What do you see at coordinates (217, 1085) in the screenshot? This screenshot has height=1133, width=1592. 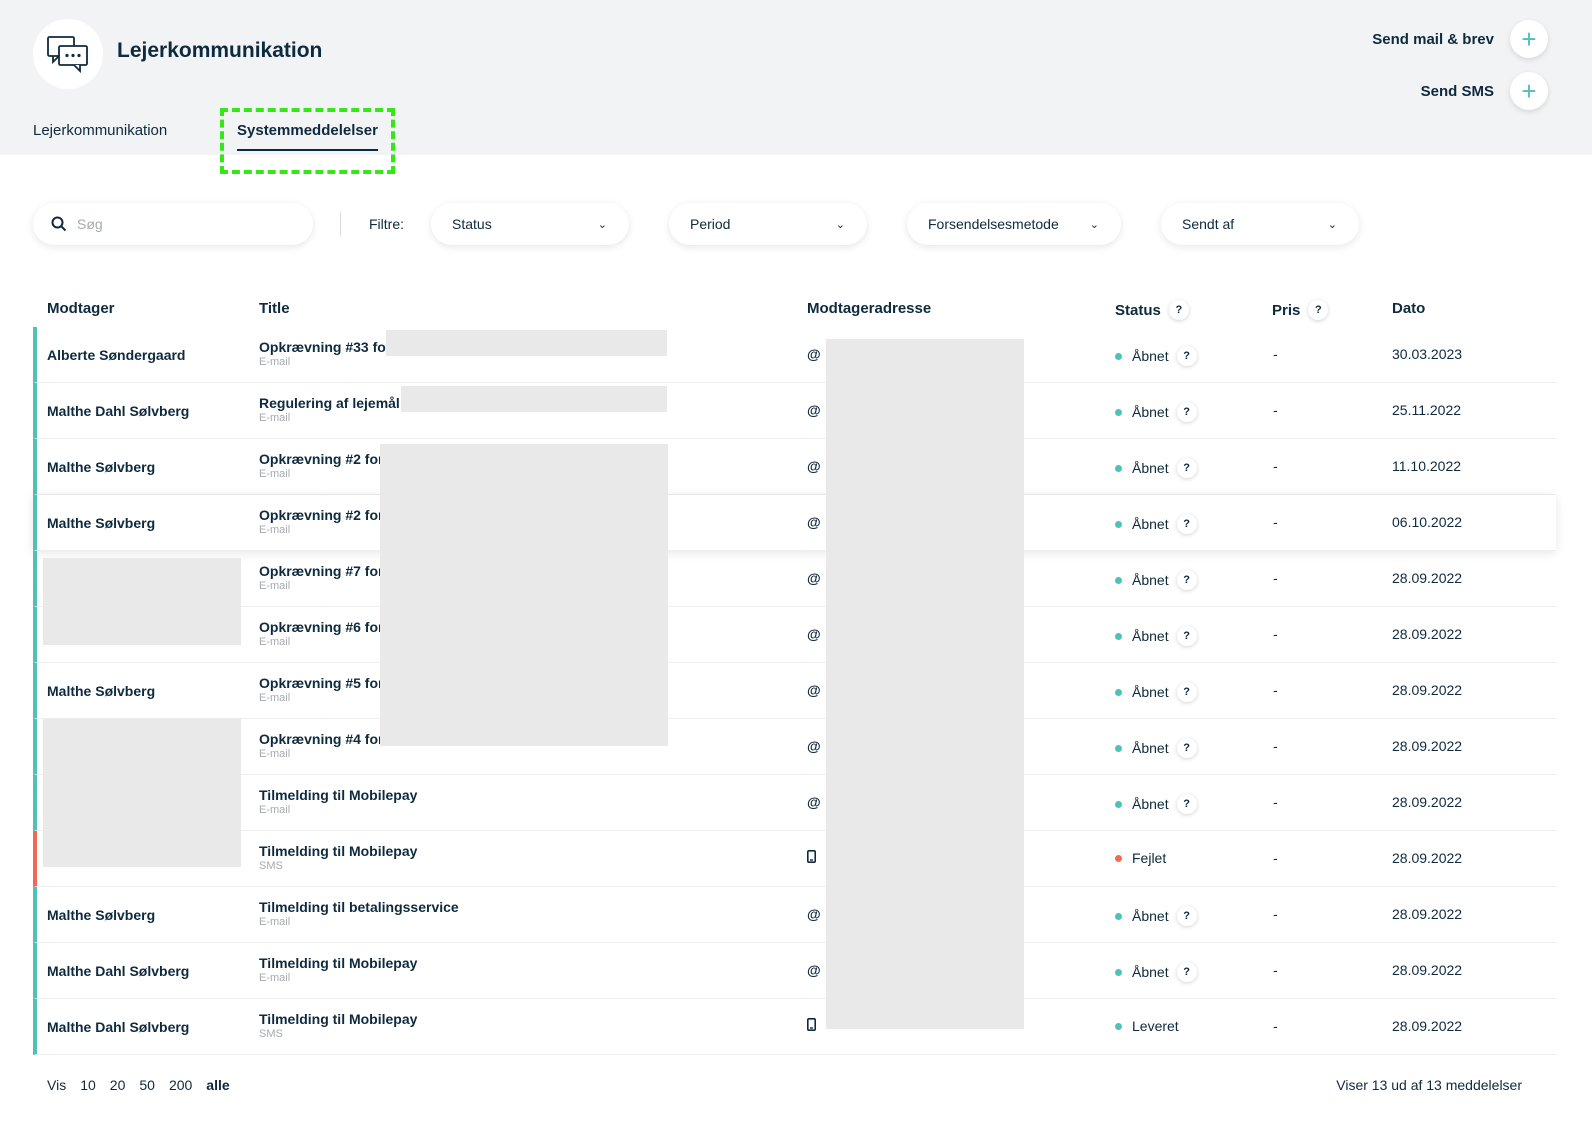 I see `page-size-option-active: alle` at bounding box center [217, 1085].